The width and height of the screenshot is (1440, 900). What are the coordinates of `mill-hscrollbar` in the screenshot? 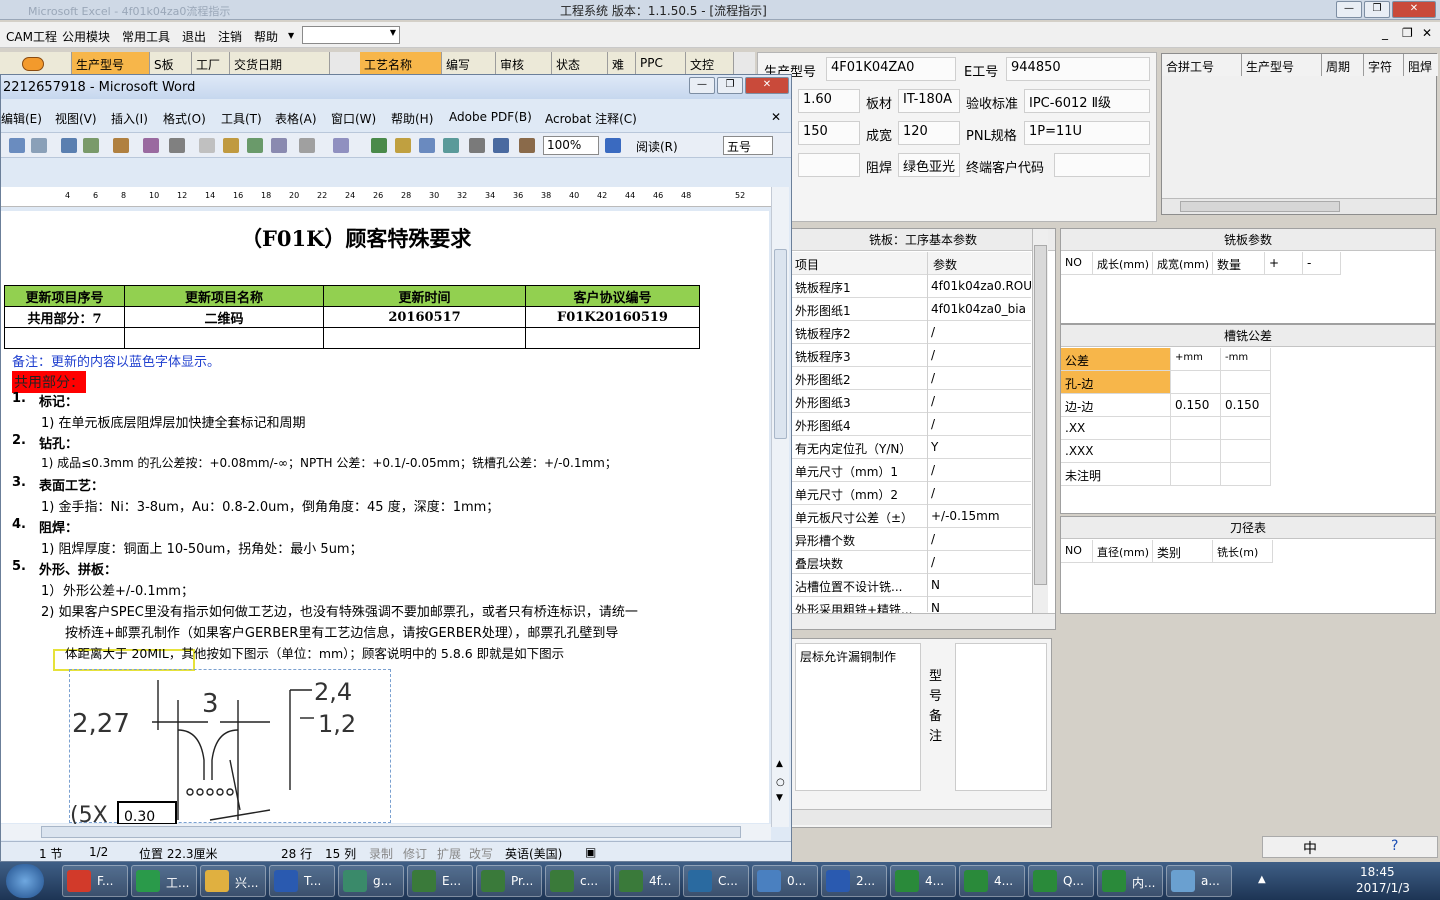 It's located at (923, 621).